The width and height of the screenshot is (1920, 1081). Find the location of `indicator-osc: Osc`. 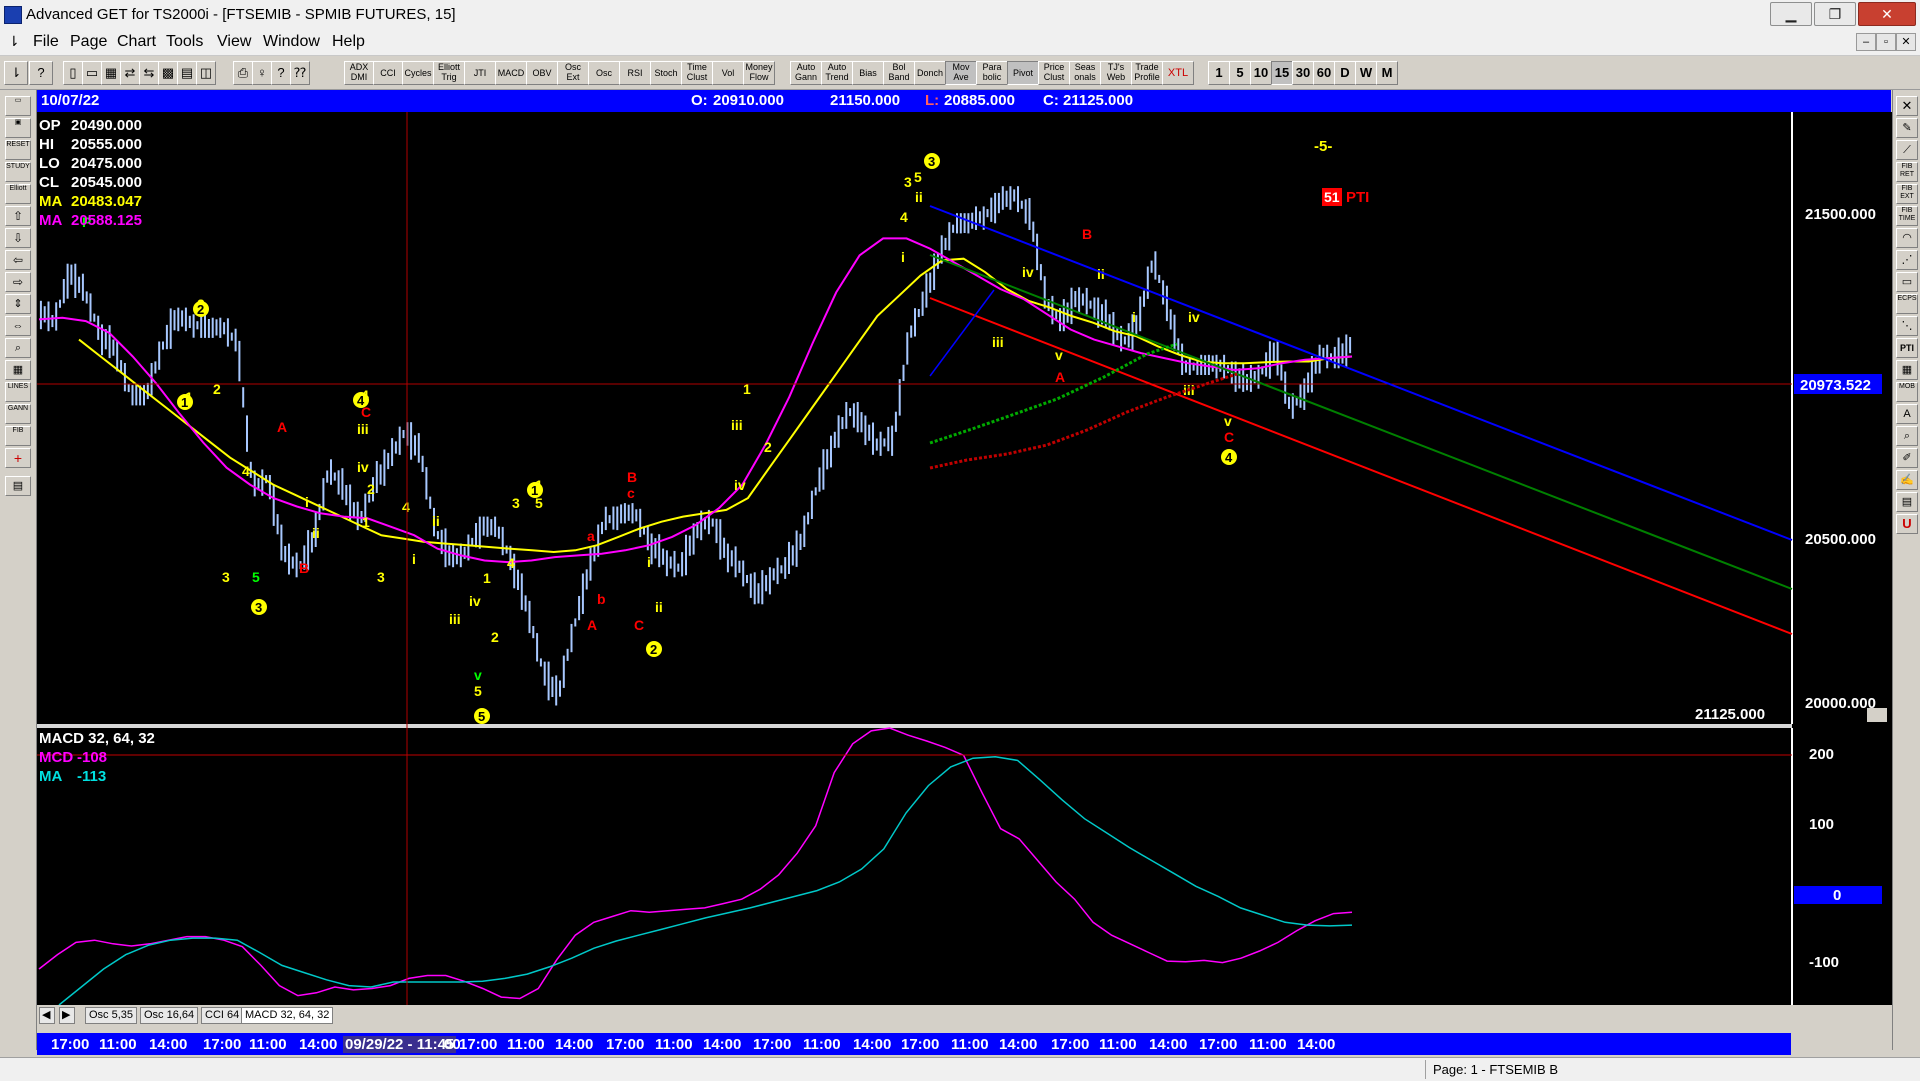

indicator-osc: Osc is located at coordinates (604, 73).